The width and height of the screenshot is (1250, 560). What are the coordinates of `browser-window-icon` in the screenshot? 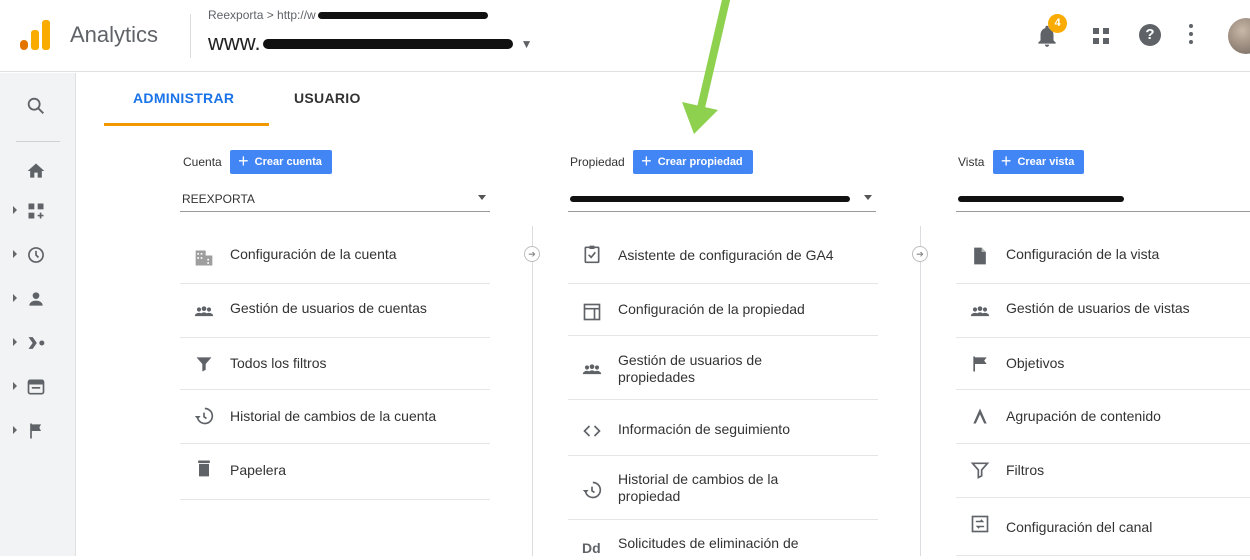 It's located at (36, 387).